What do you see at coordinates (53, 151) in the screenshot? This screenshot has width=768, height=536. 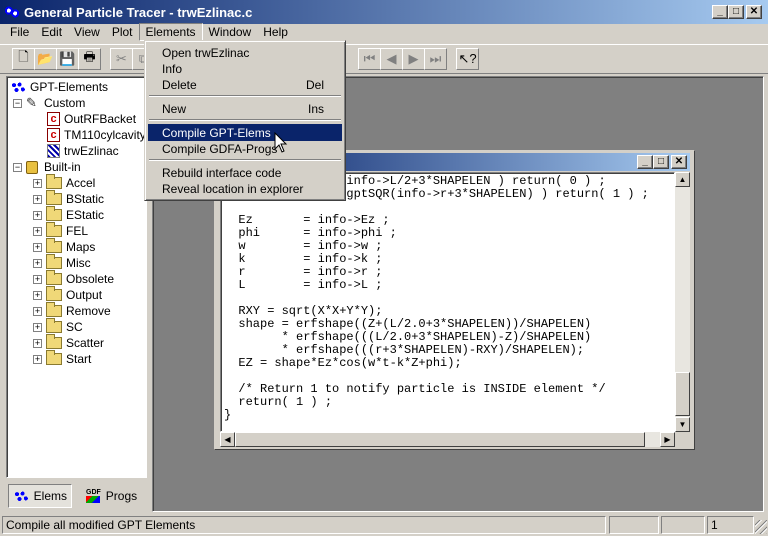 I see `gpt-element-icon` at bounding box center [53, 151].